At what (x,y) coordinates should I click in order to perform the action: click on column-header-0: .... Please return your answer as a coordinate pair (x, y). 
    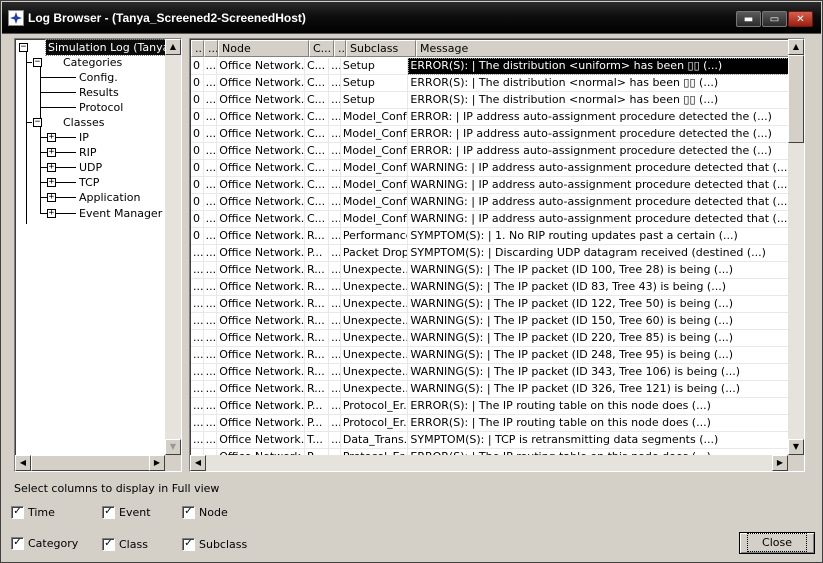
    Looking at the image, I should click on (197, 48).